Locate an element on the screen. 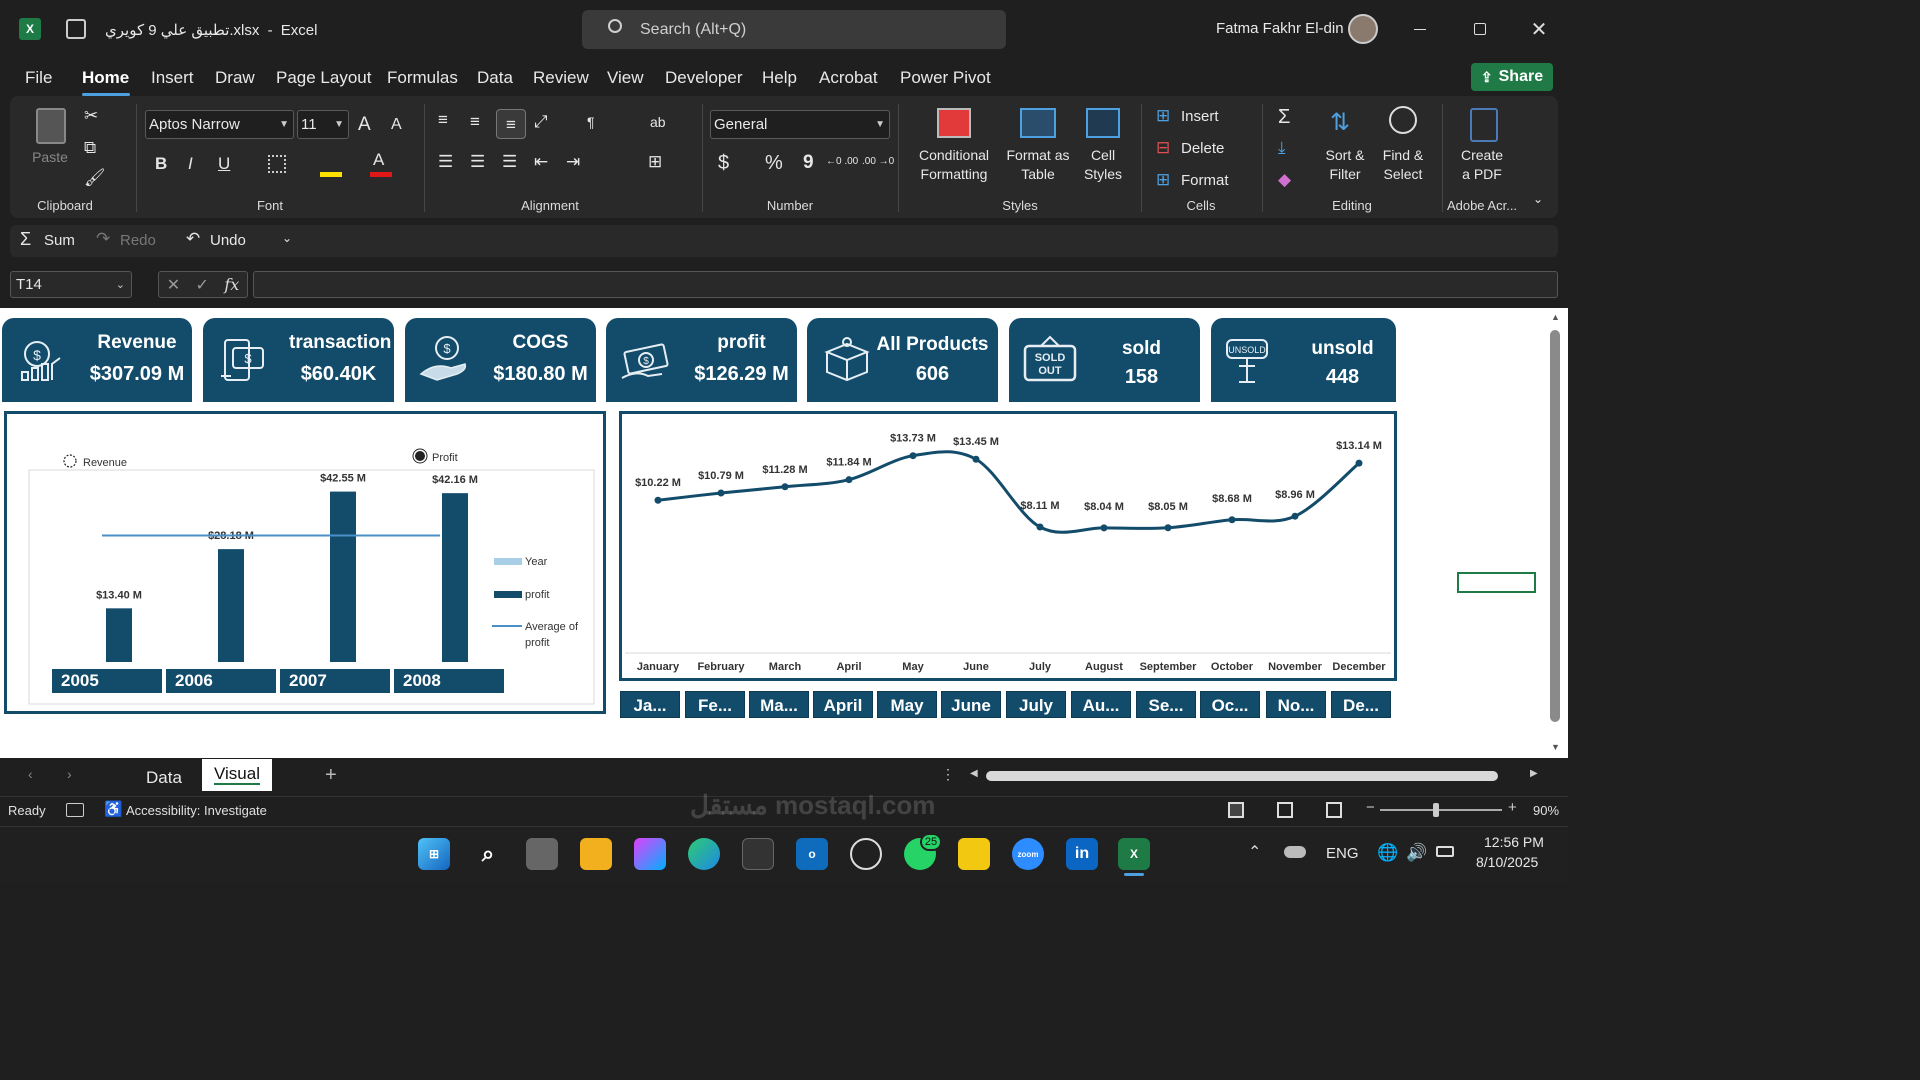  next-sheet-icon: › is located at coordinates (69, 774).